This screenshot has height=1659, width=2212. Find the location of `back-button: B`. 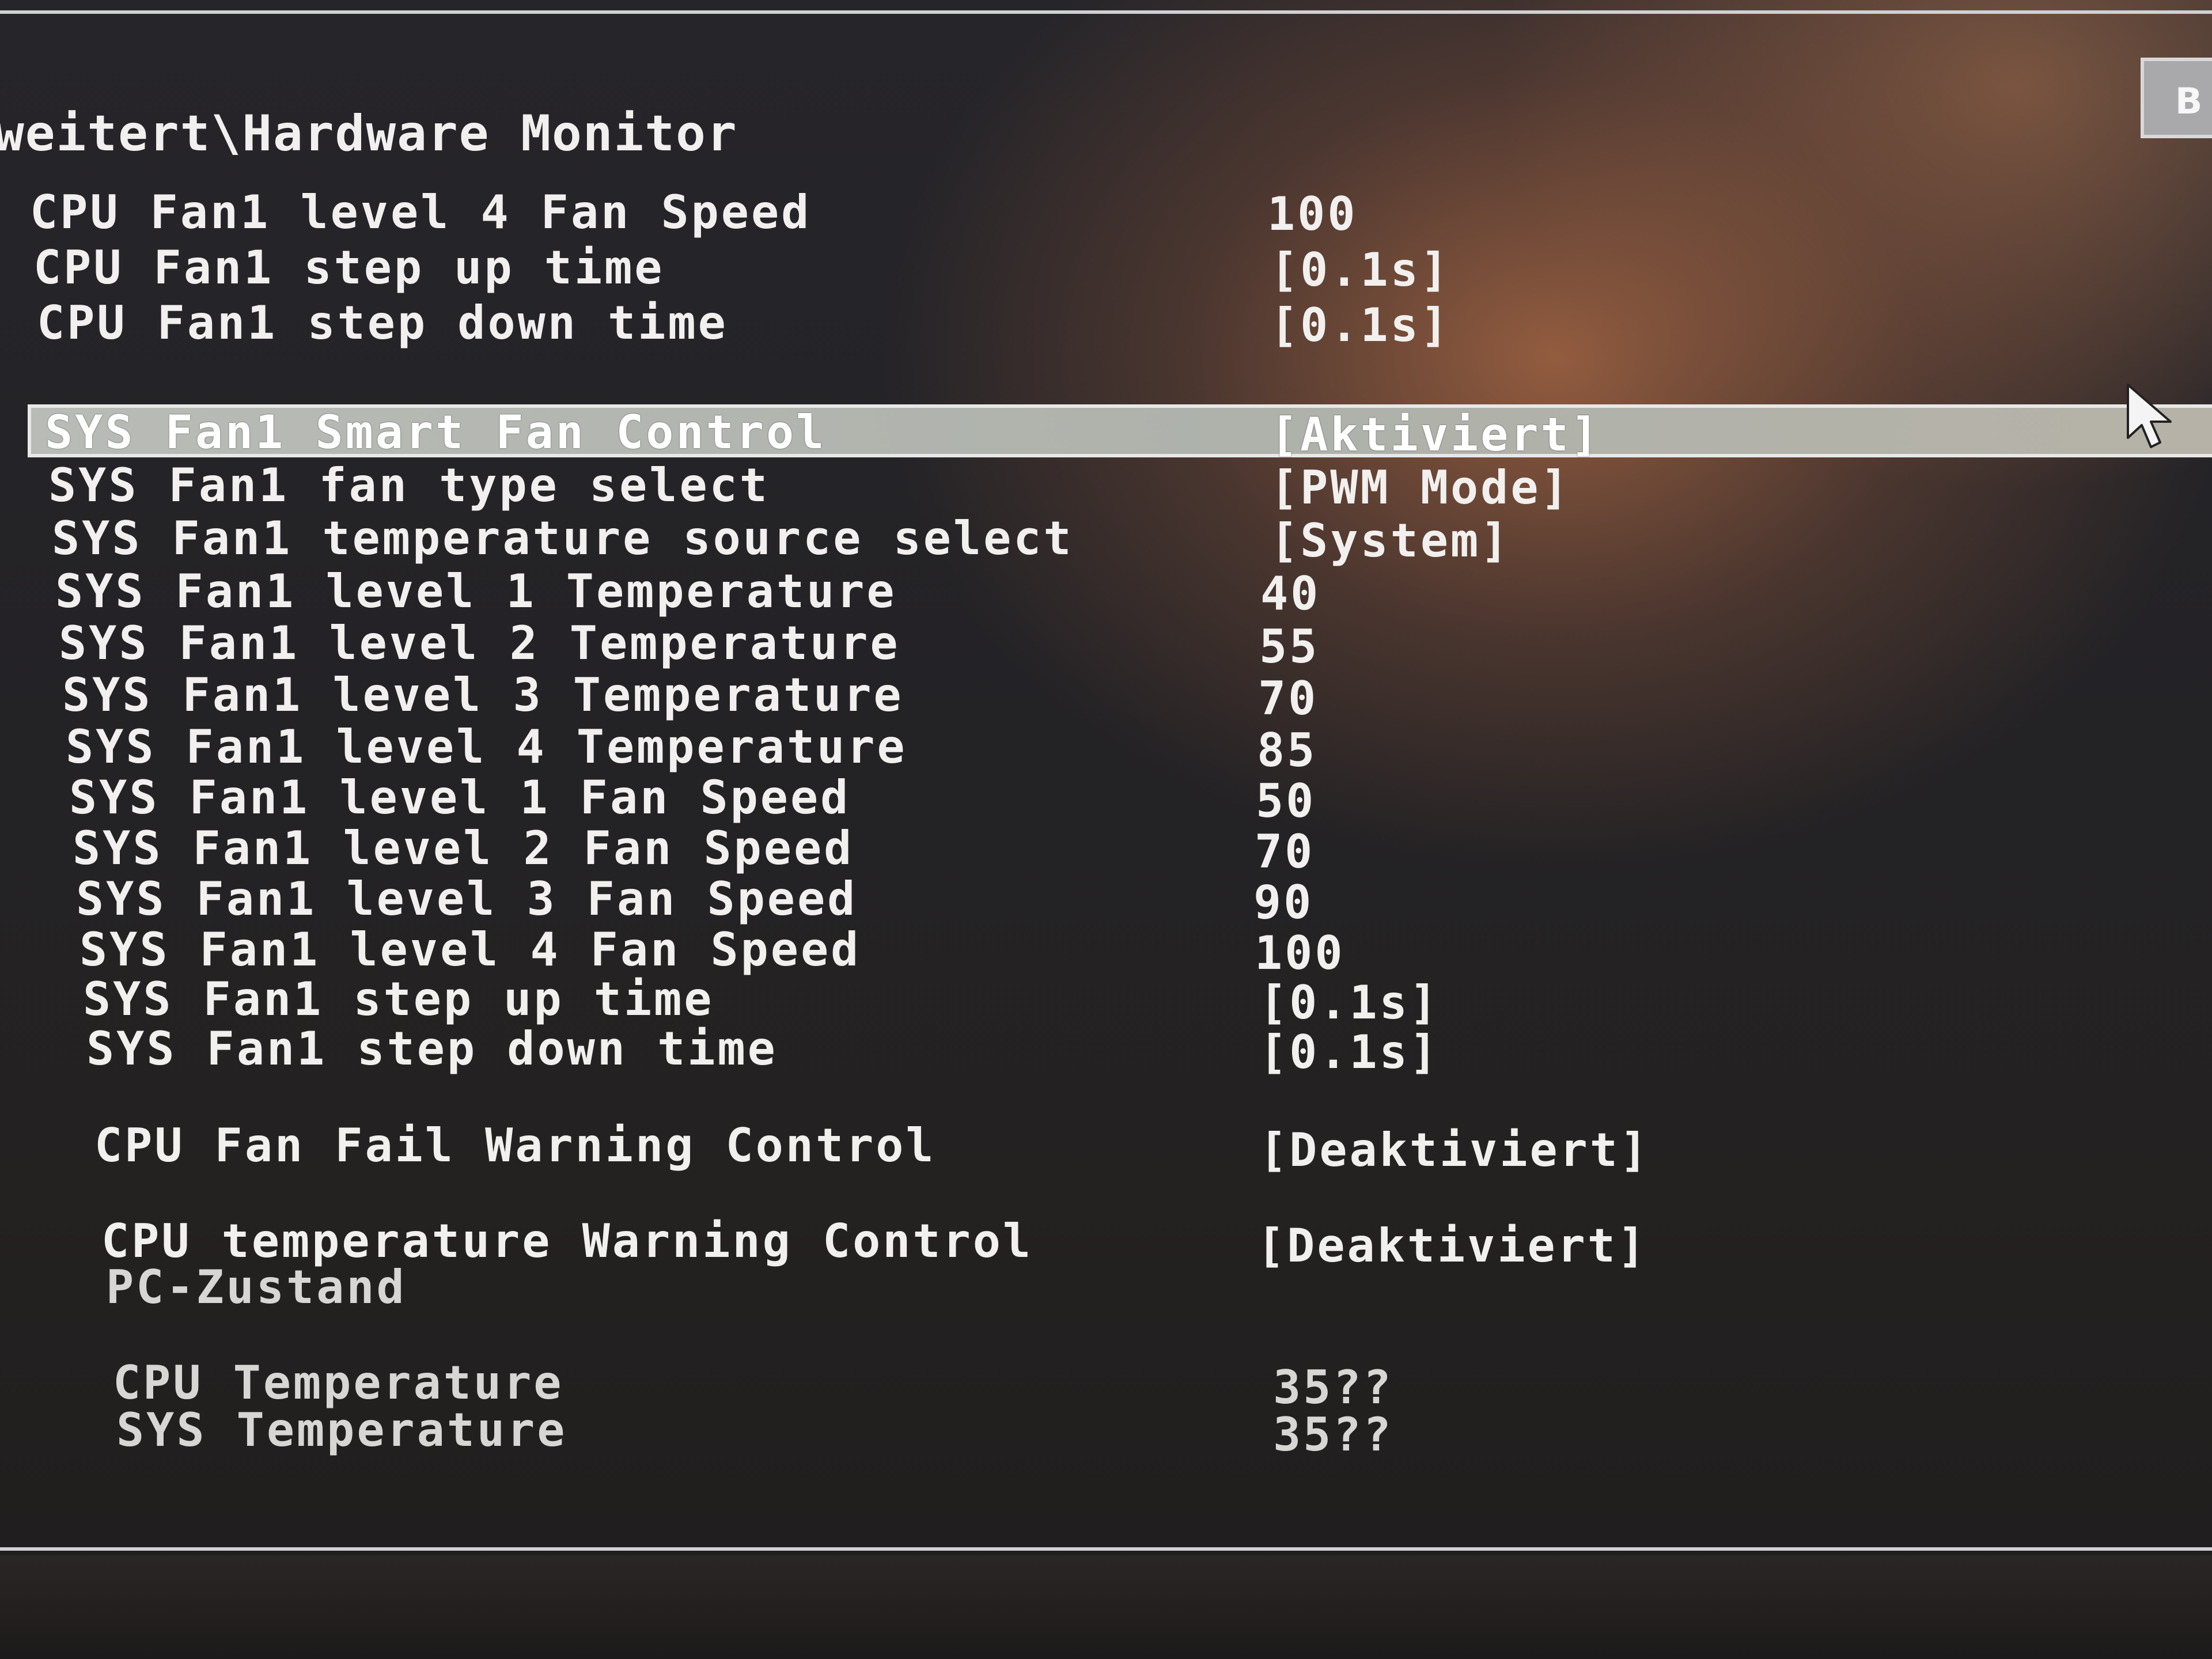

back-button: B is located at coordinates (2176, 98).